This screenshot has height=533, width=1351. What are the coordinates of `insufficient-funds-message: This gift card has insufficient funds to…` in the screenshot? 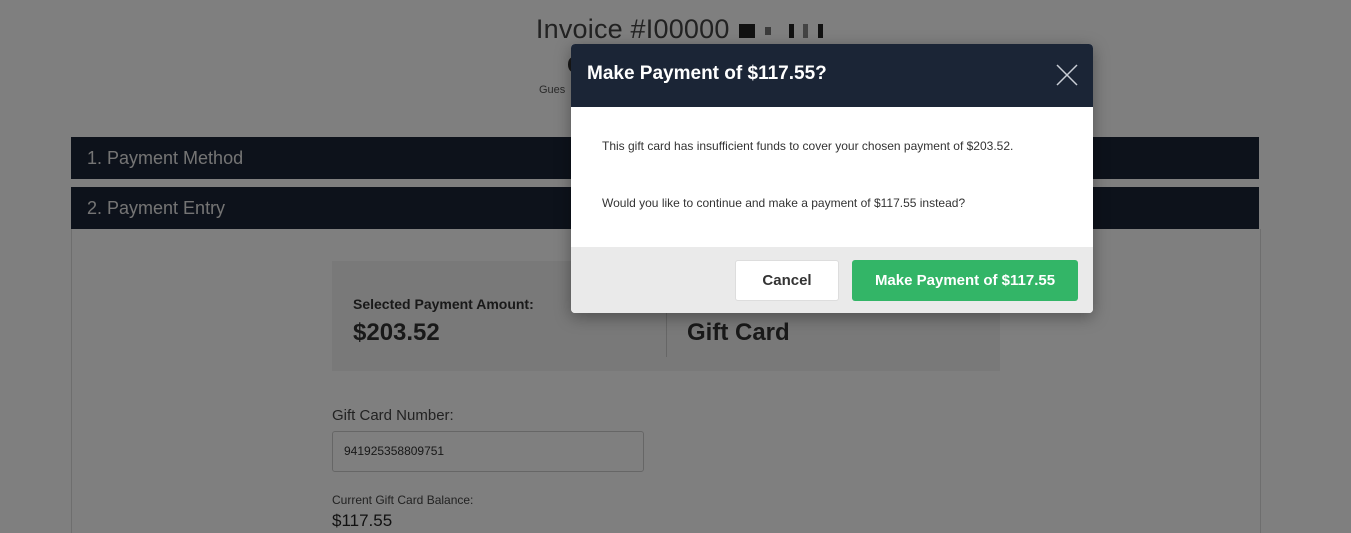 It's located at (808, 146).